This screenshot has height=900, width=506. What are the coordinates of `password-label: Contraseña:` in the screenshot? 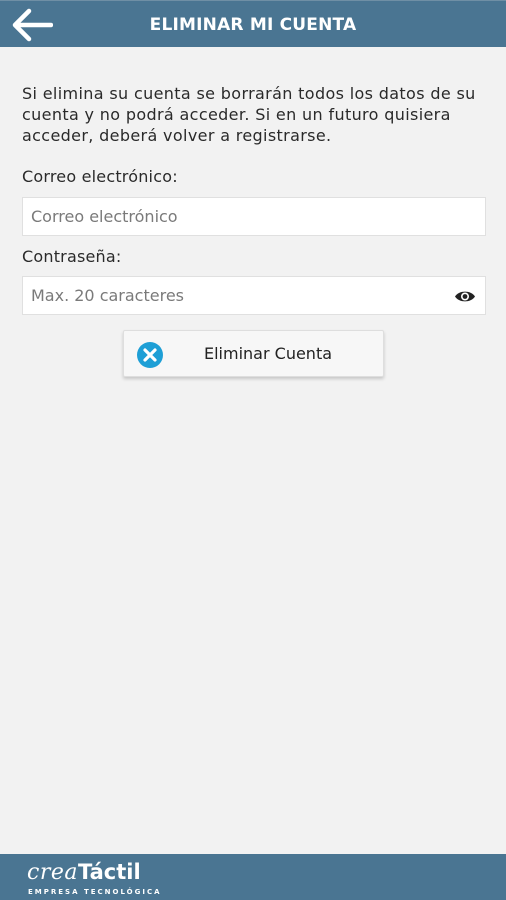 It's located at (72, 256).